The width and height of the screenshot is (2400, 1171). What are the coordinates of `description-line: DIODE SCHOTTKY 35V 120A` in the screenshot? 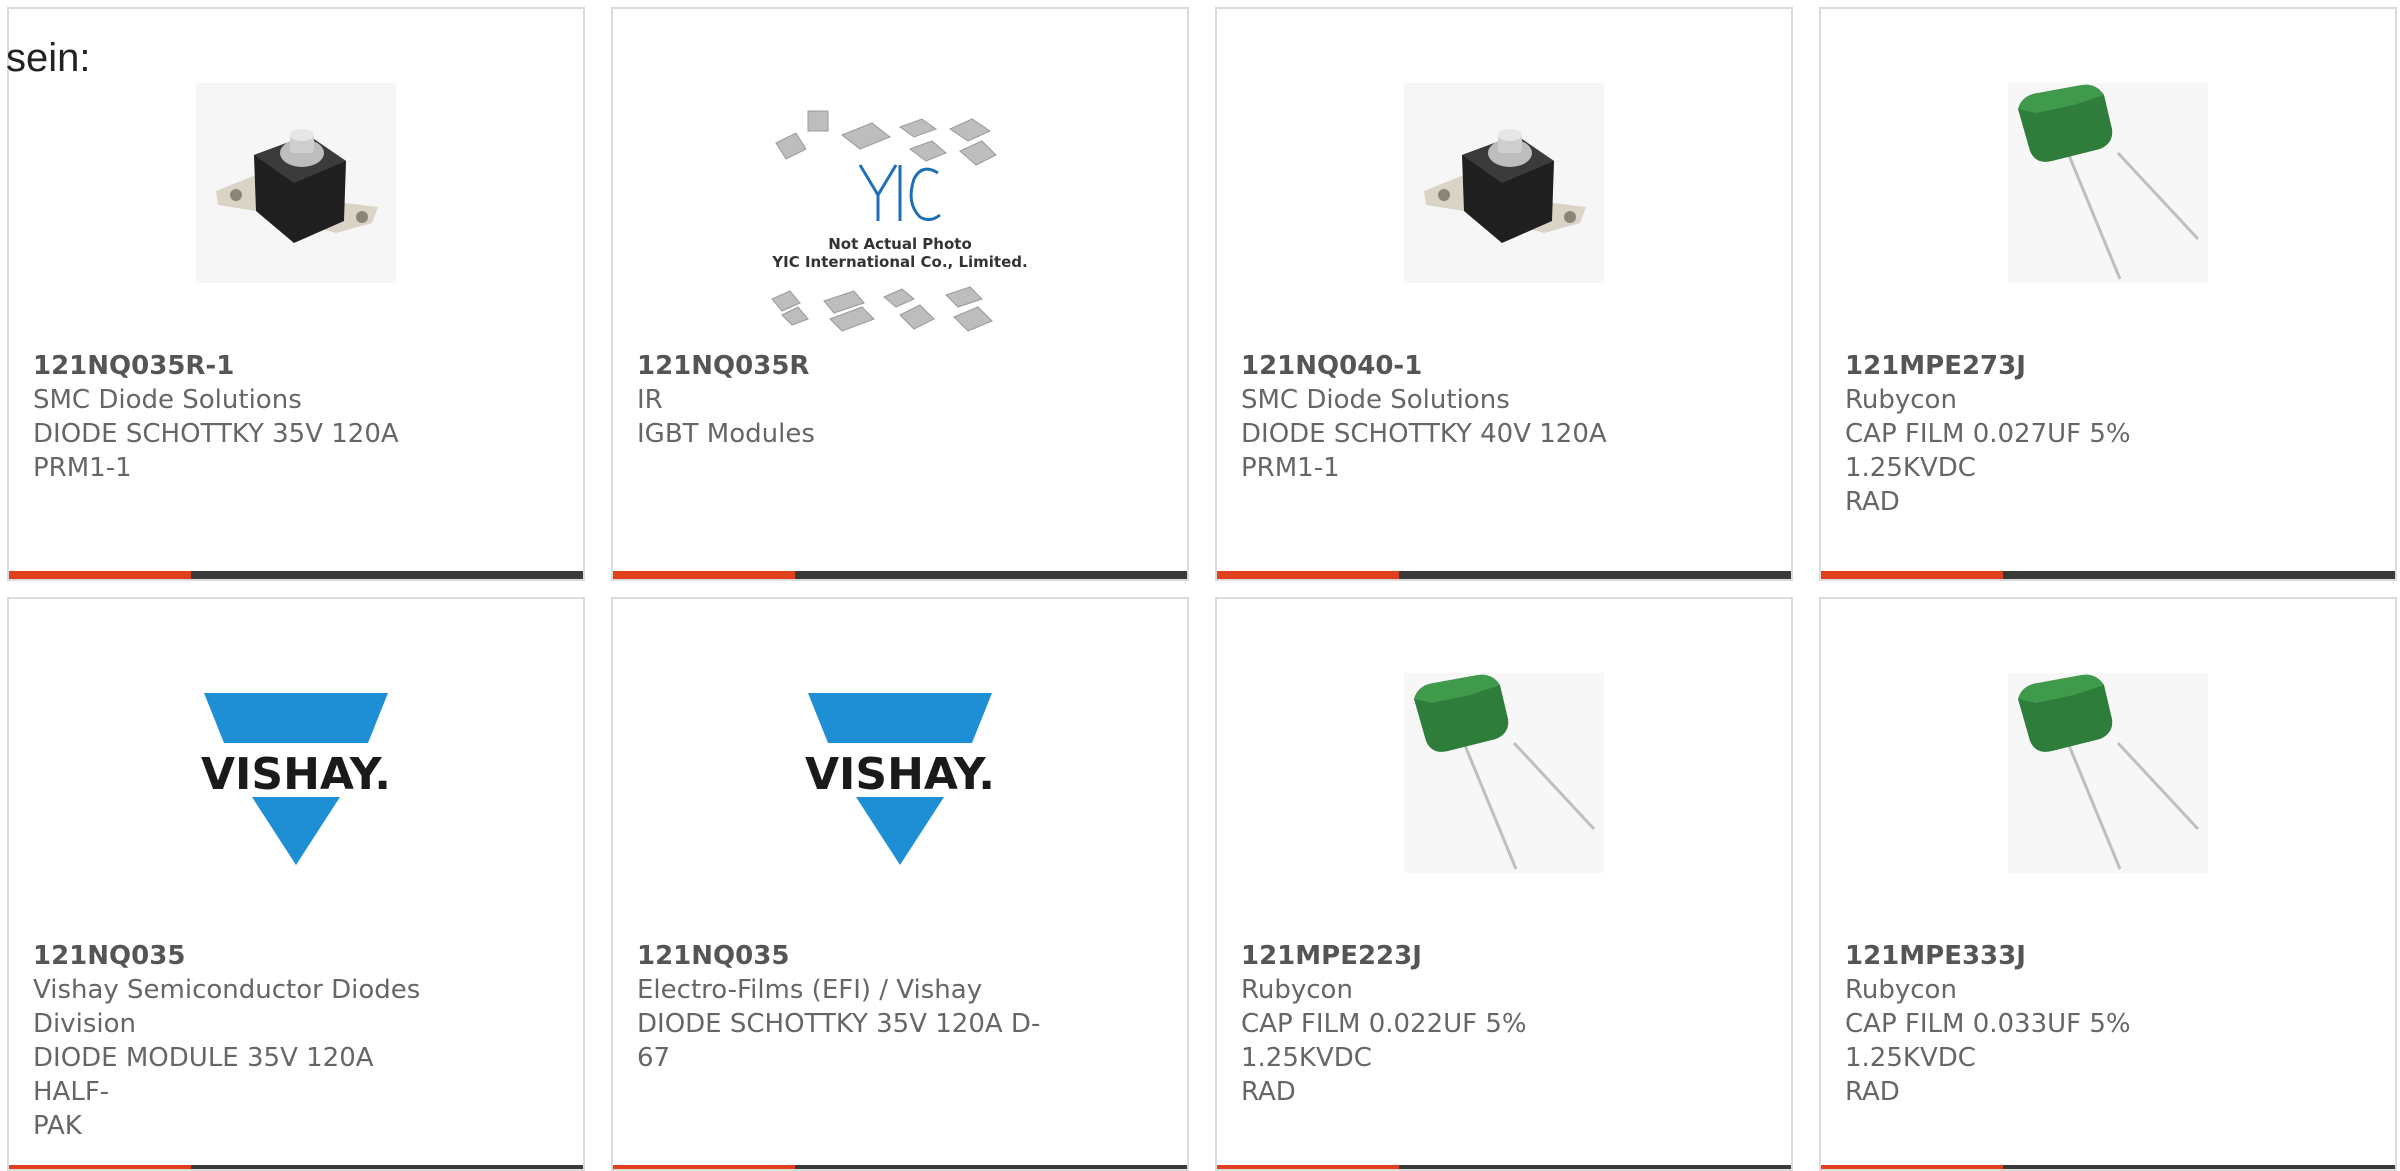 It's located at (216, 434).